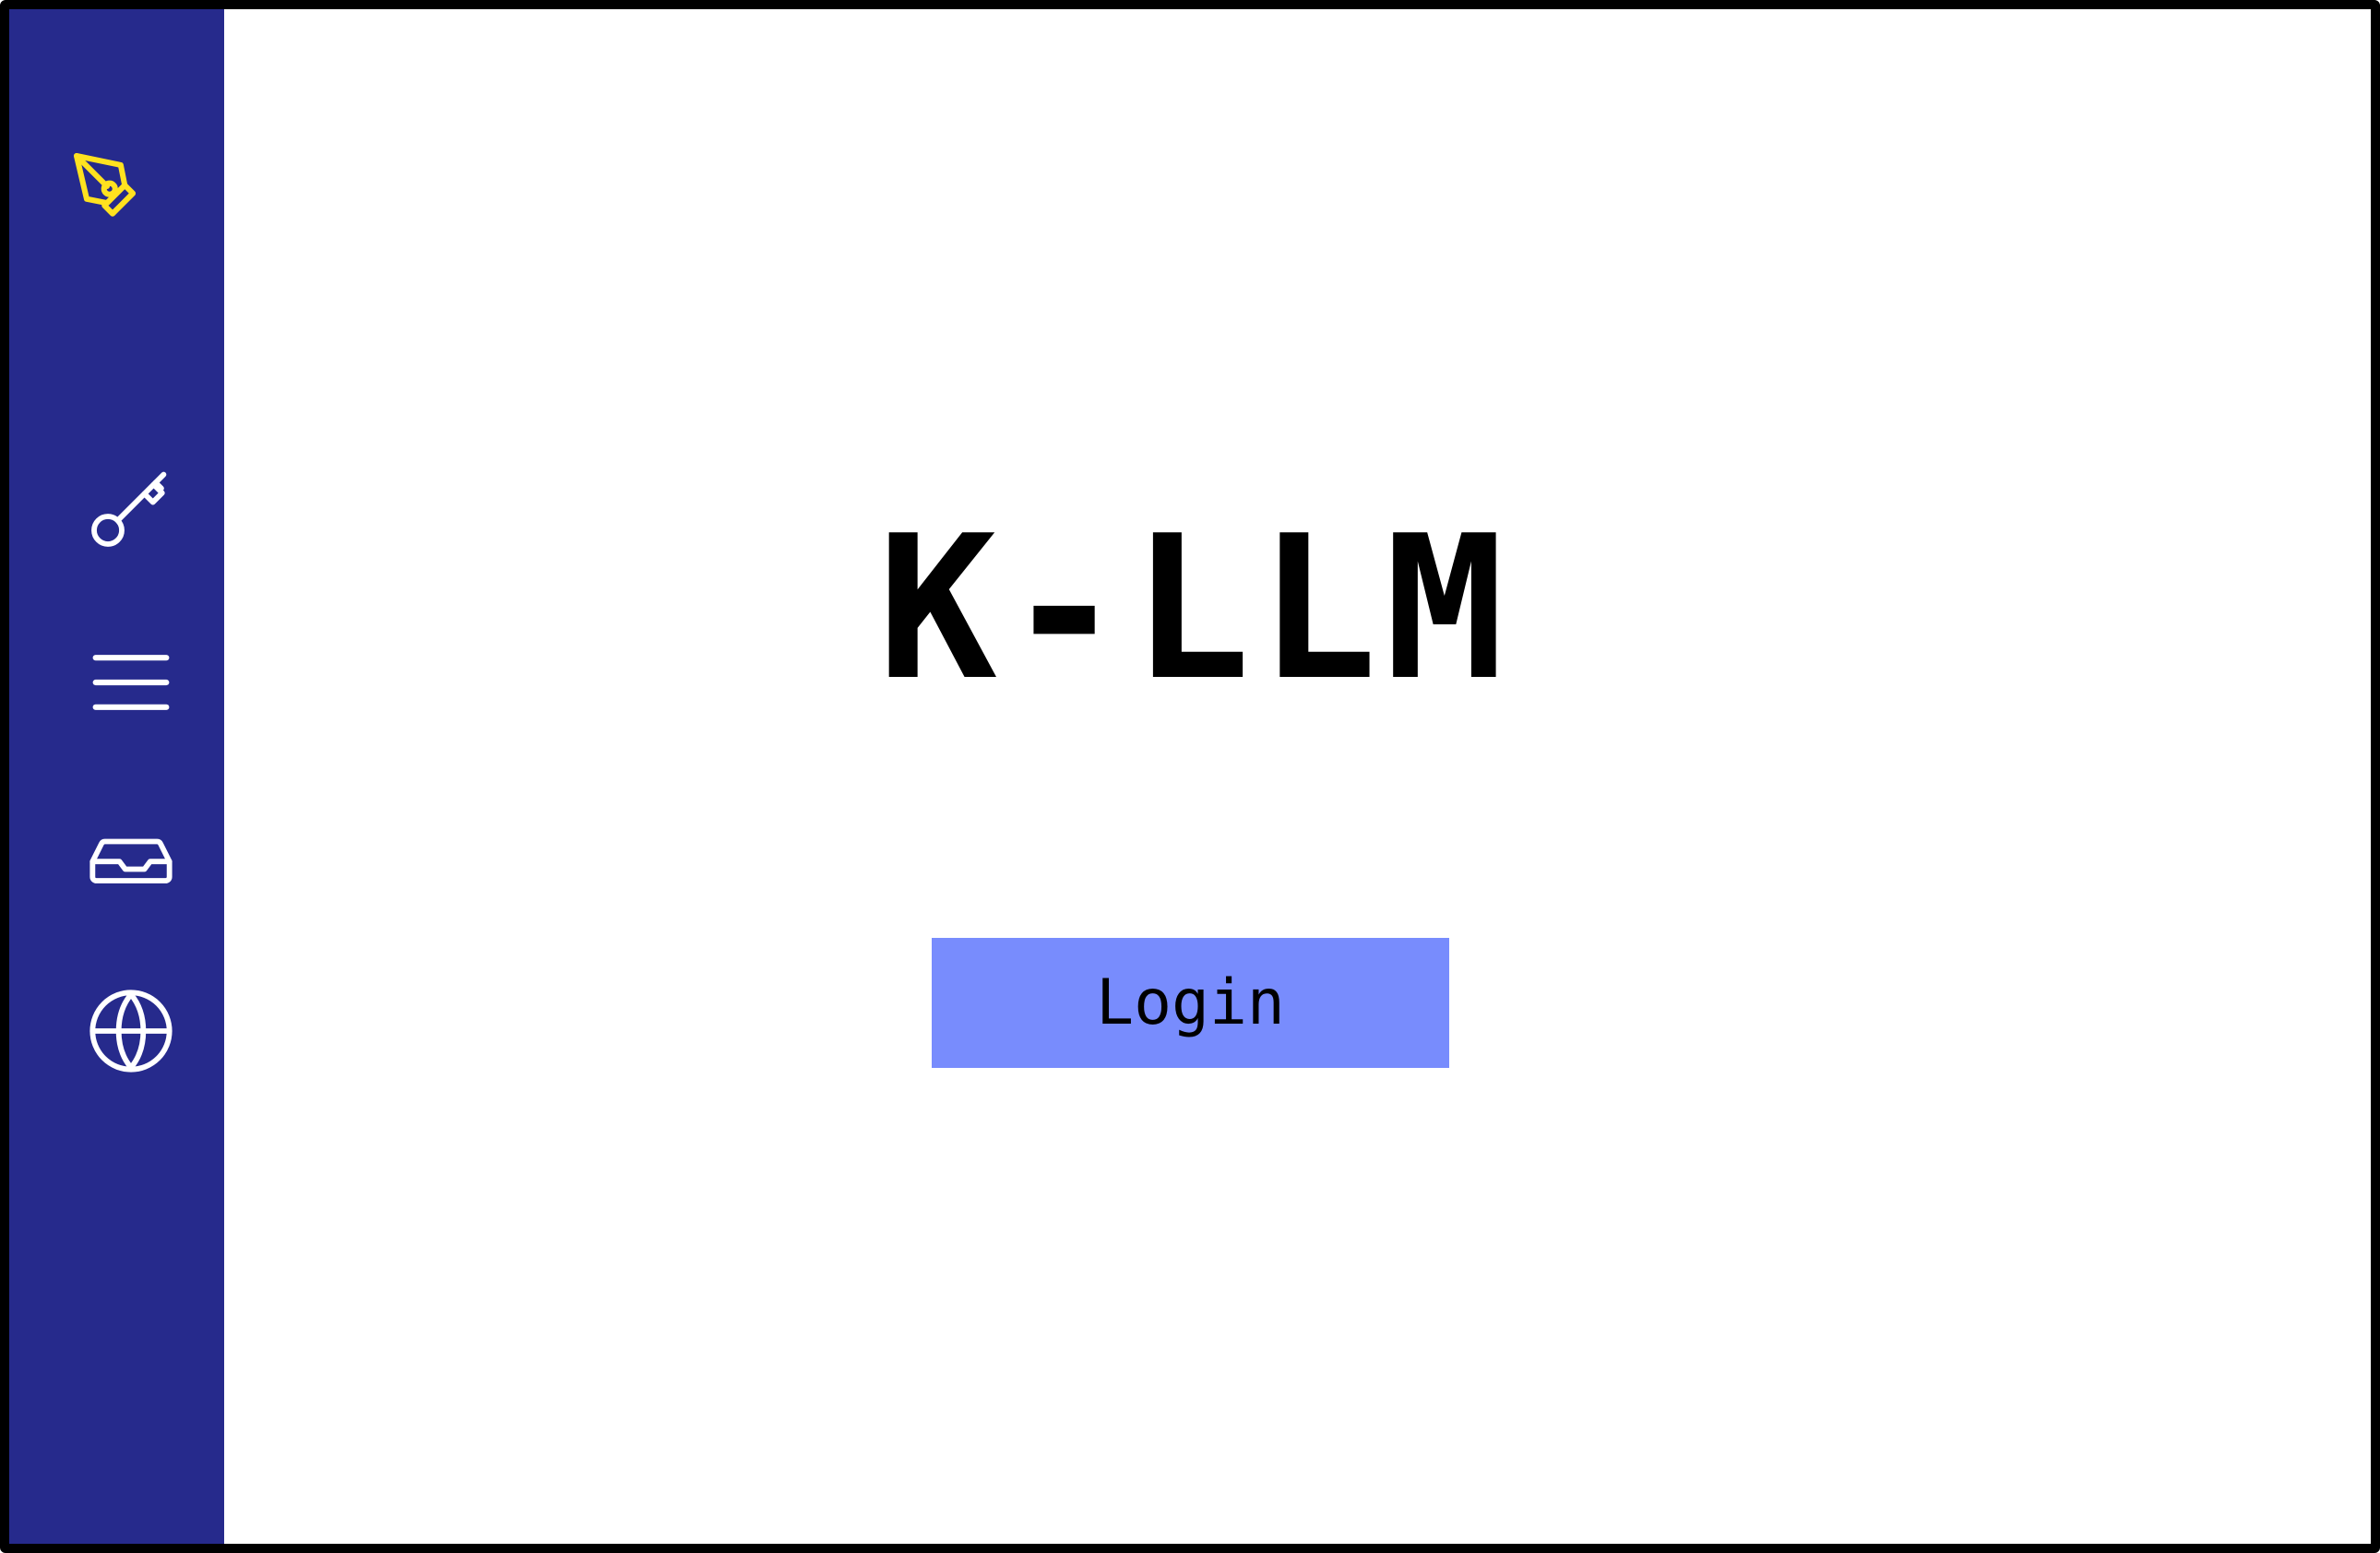 The height and width of the screenshot is (1553, 2380). I want to click on app-title: K-LLM, so click(1194, 608).